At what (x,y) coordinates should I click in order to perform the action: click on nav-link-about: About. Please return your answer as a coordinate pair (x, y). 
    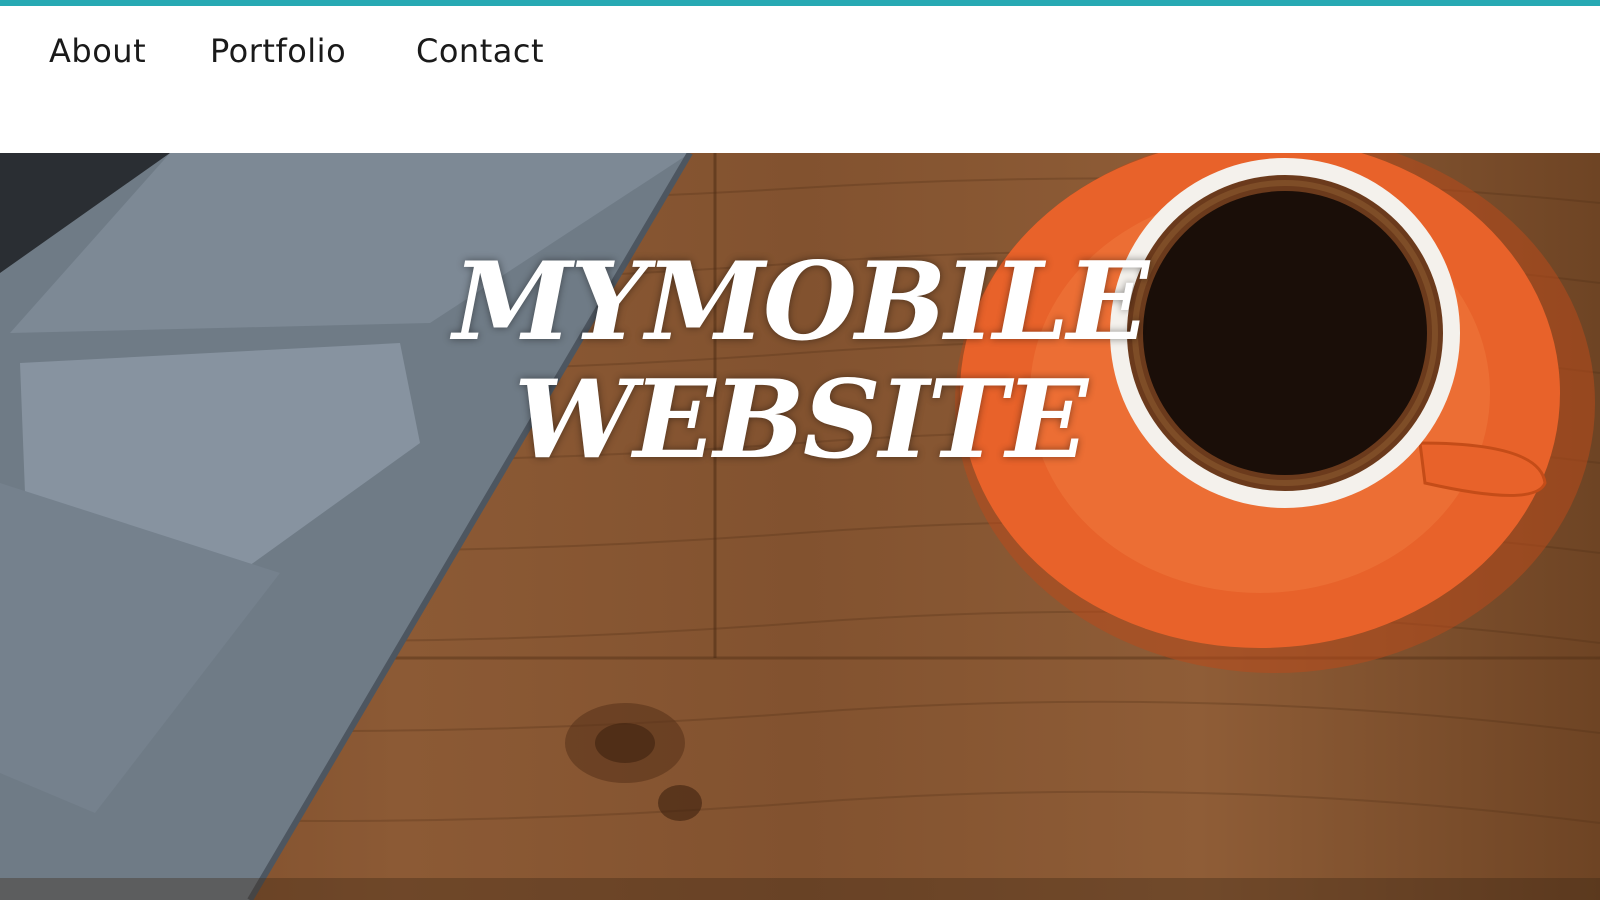
    Looking at the image, I should click on (97, 51).